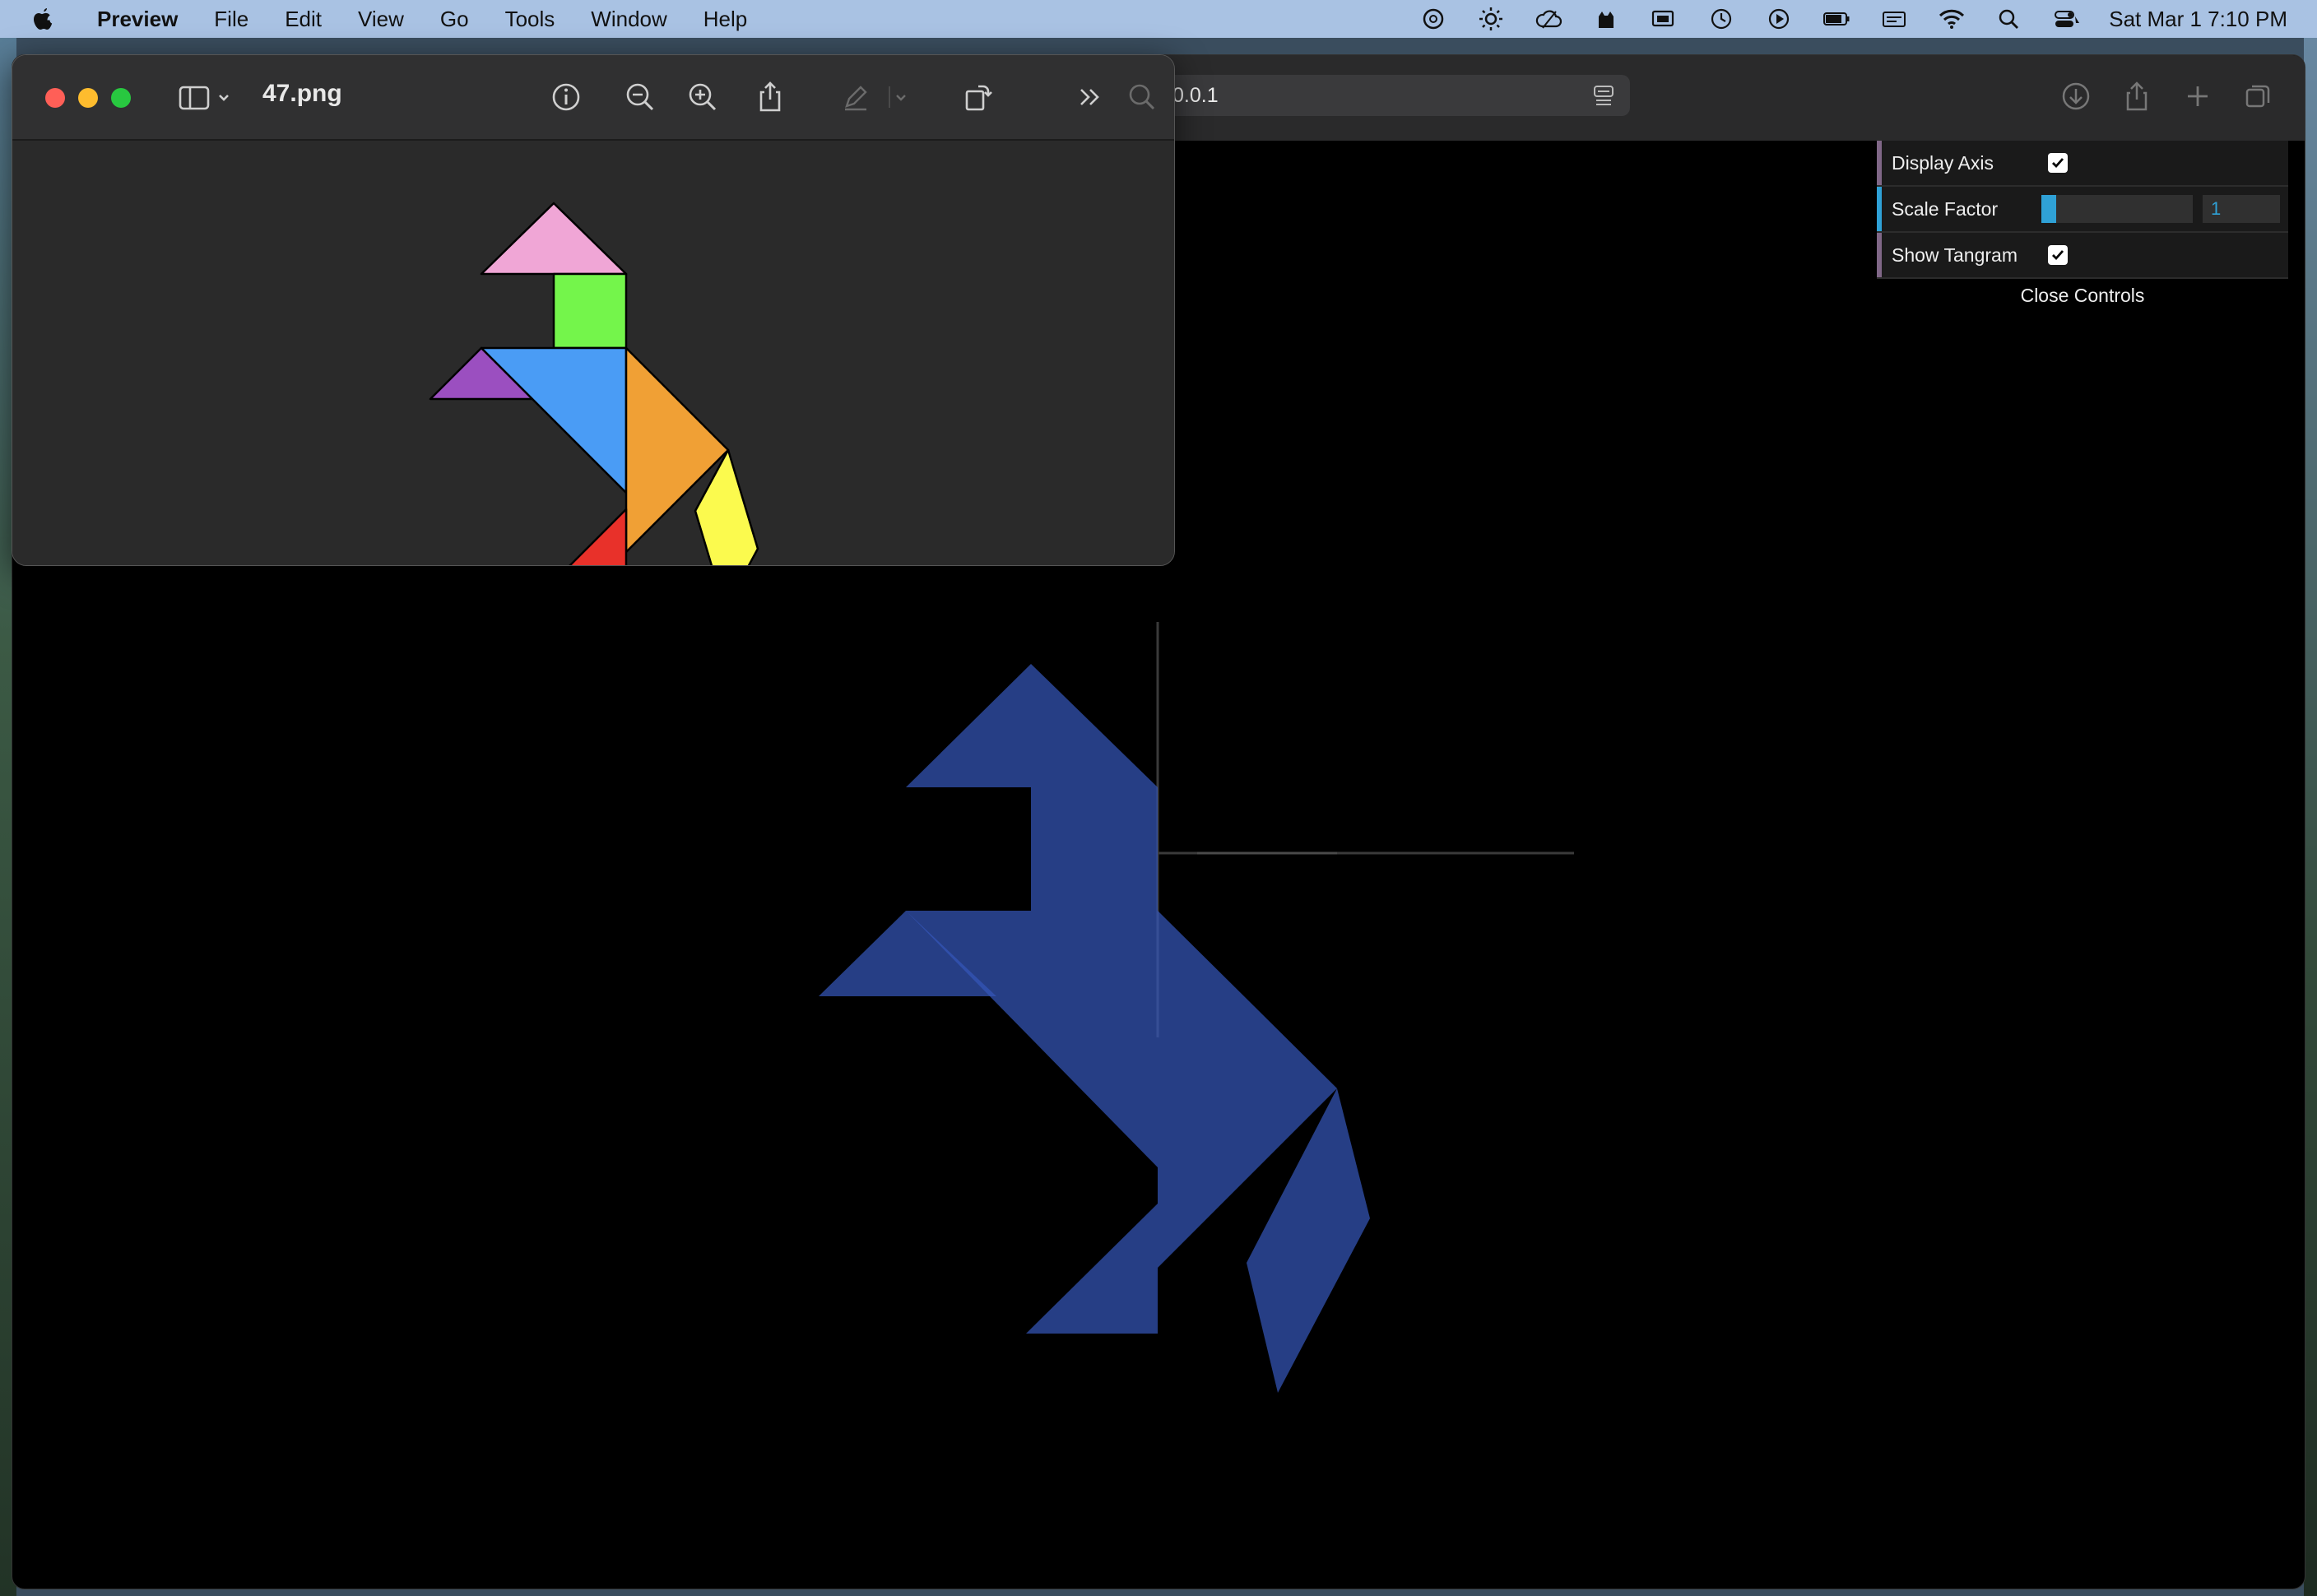 The image size is (2317, 1596). I want to click on blue-triangle, so click(554, 420).